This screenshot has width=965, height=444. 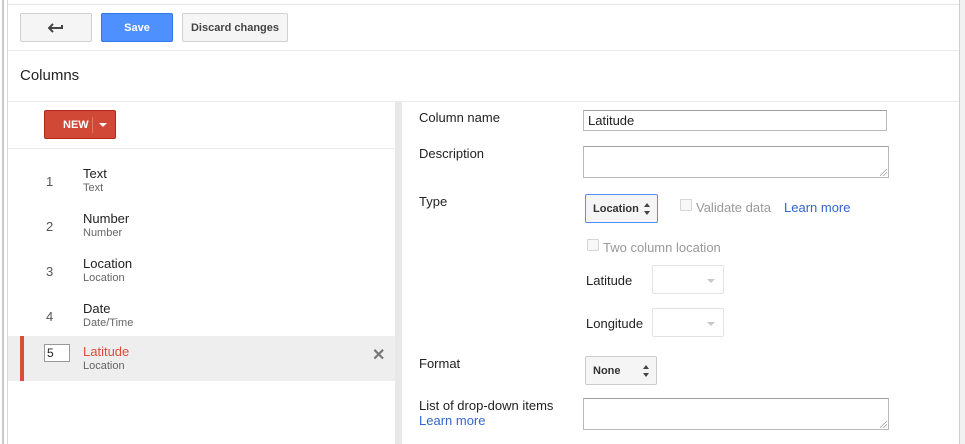 What do you see at coordinates (76, 124) in the screenshot?
I see `new-button-label: NEW` at bounding box center [76, 124].